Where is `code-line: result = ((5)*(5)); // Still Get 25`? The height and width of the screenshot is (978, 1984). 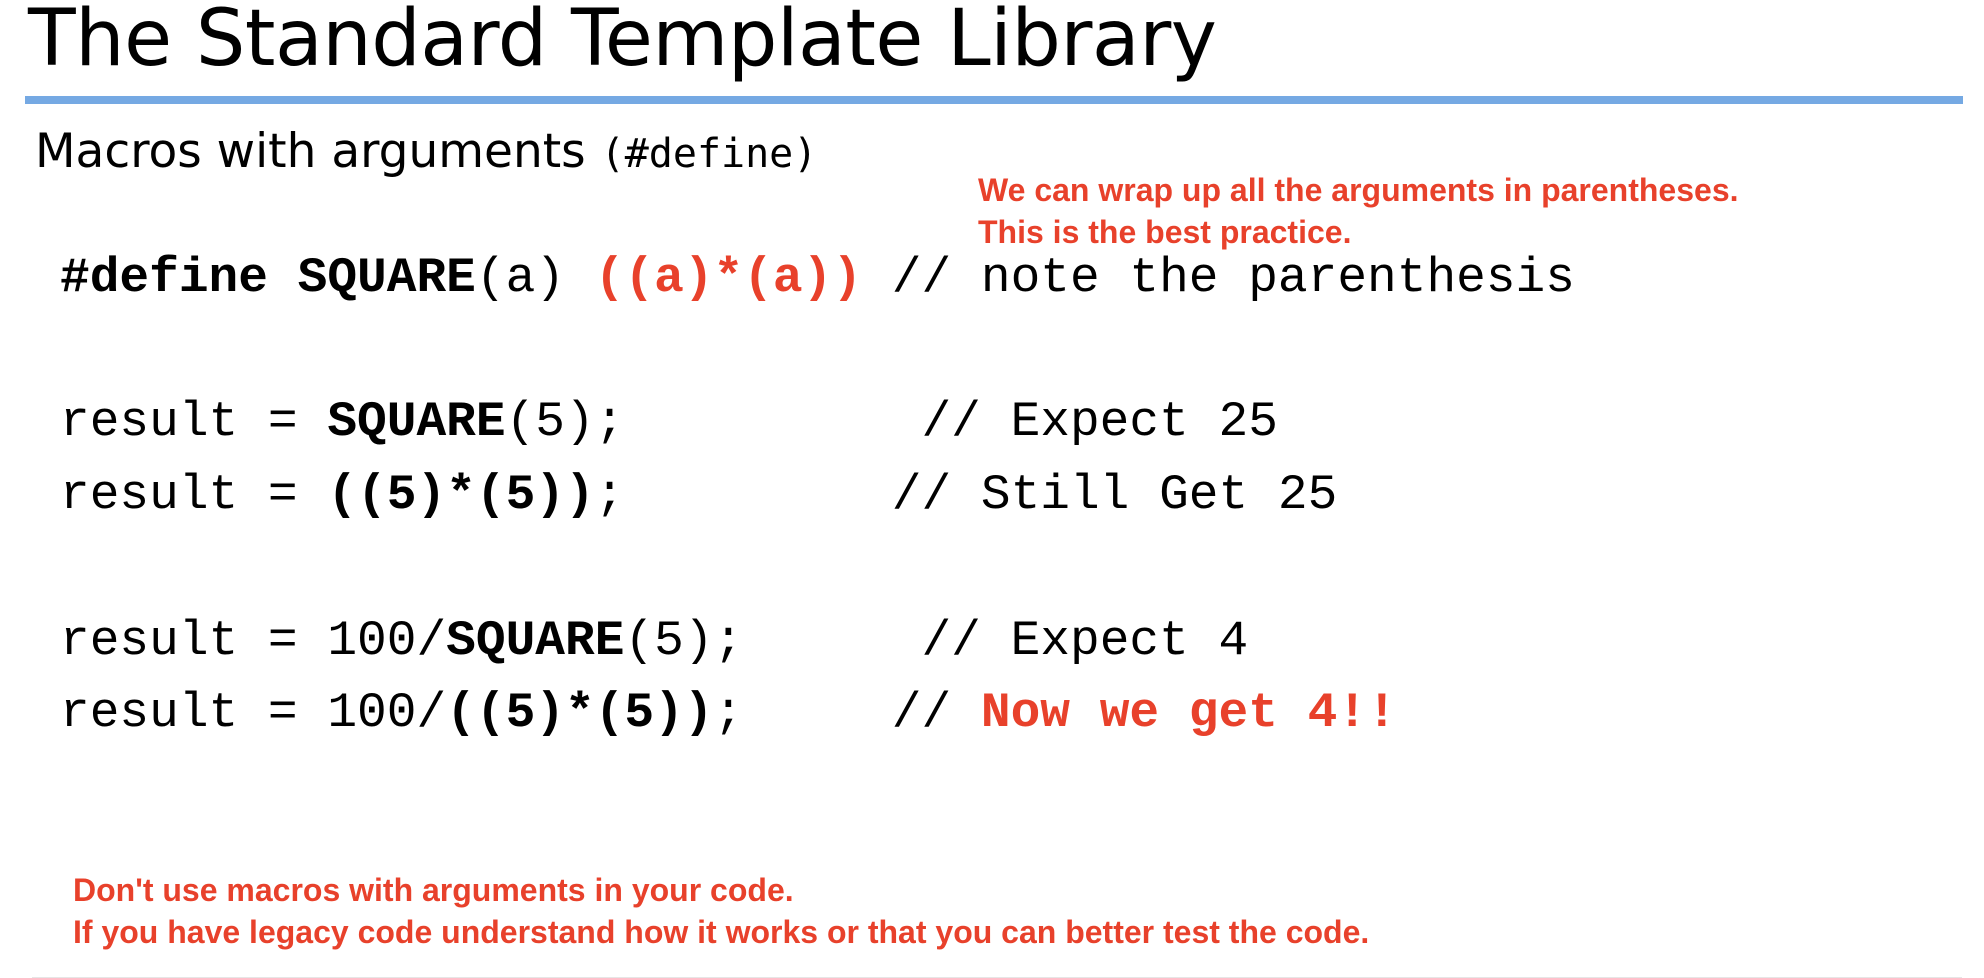 code-line: result = ((5)*(5)); // Still Get 25 is located at coordinates (698, 495).